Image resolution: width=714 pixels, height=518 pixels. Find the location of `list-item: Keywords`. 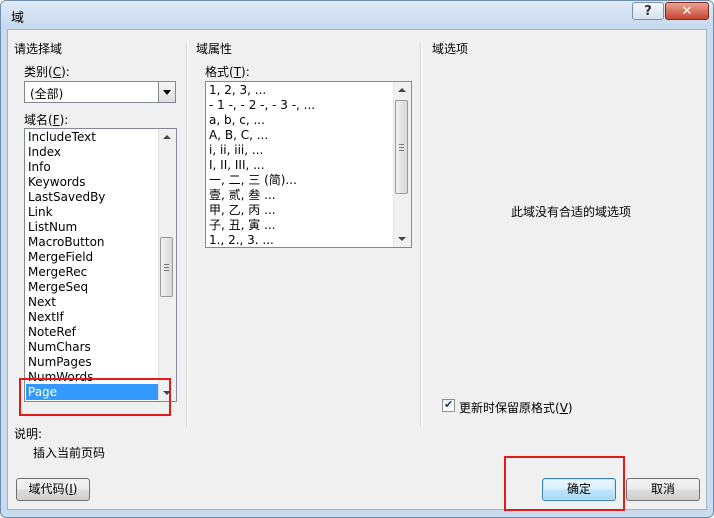

list-item: Keywords is located at coordinates (57, 182).